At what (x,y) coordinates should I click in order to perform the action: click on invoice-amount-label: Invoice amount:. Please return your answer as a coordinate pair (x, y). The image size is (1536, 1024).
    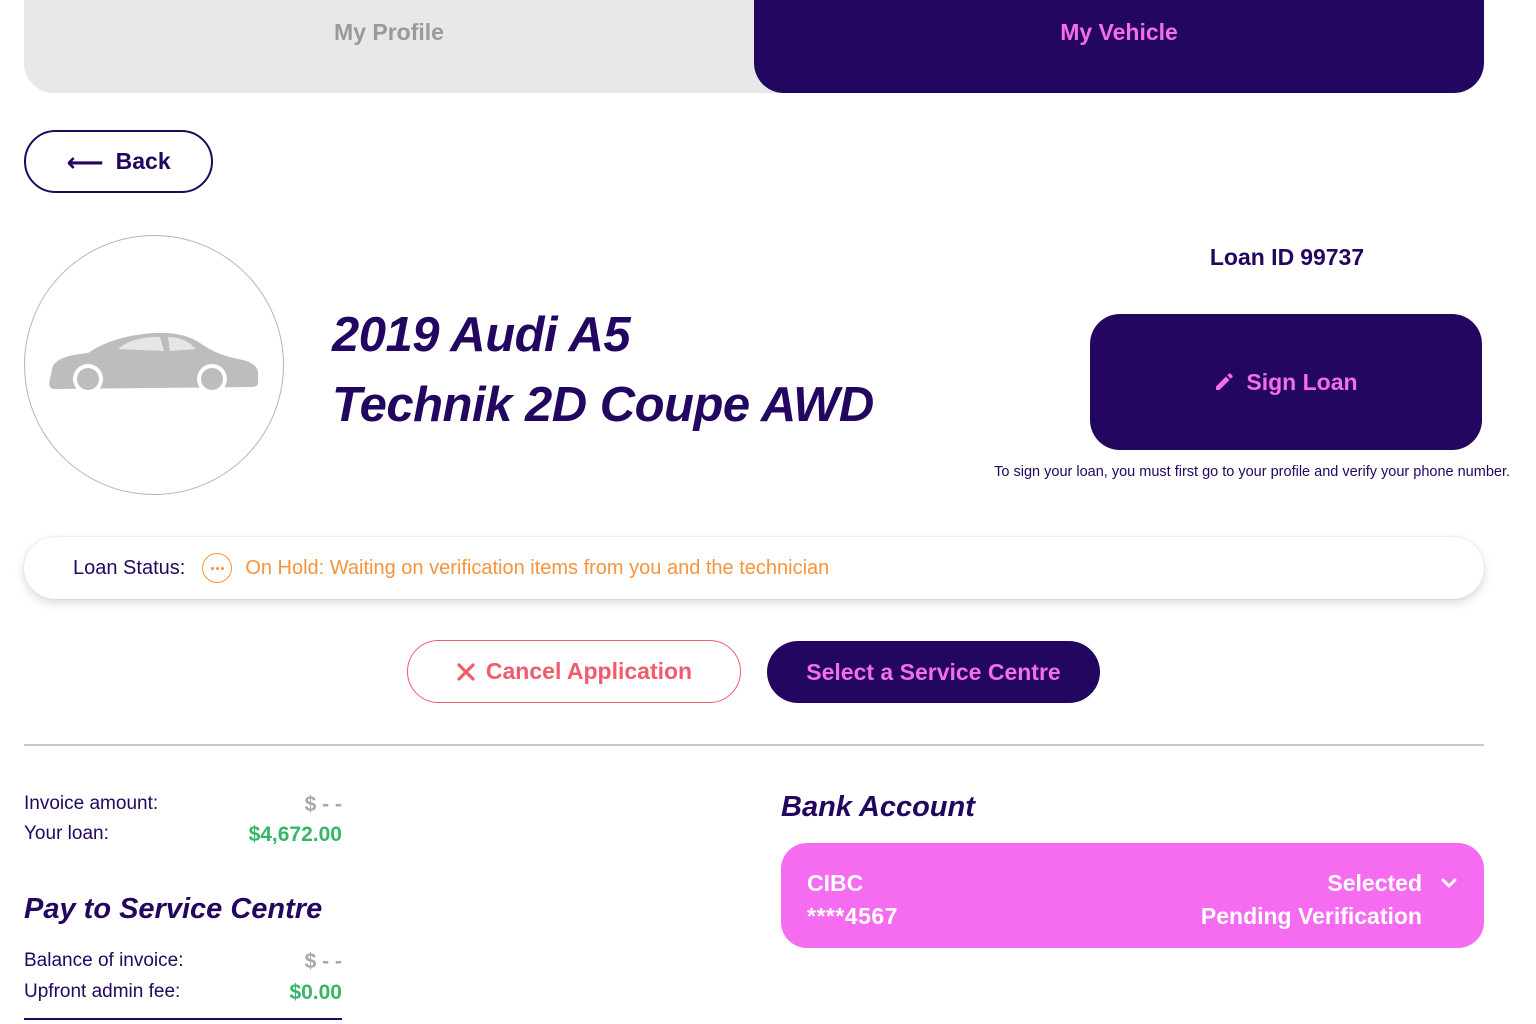
    Looking at the image, I should click on (91, 803).